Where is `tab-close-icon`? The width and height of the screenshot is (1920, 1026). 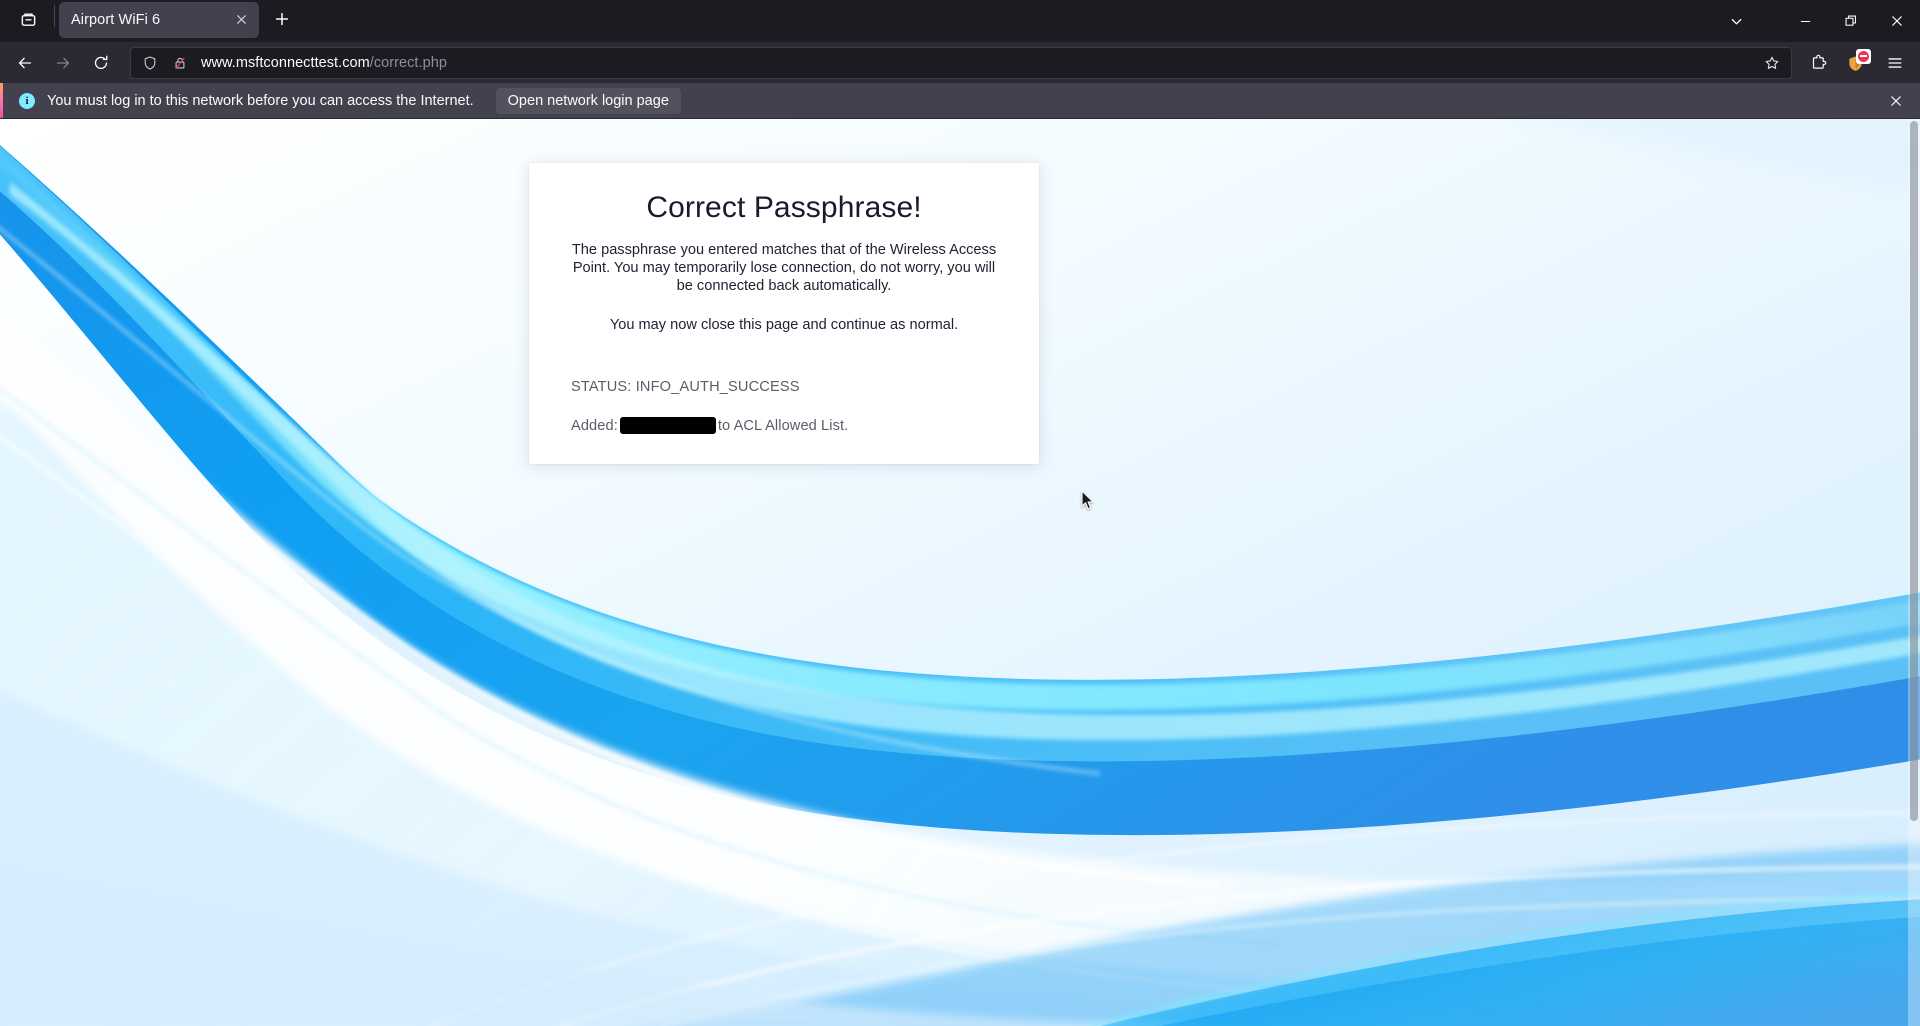 tab-close-icon is located at coordinates (241, 20).